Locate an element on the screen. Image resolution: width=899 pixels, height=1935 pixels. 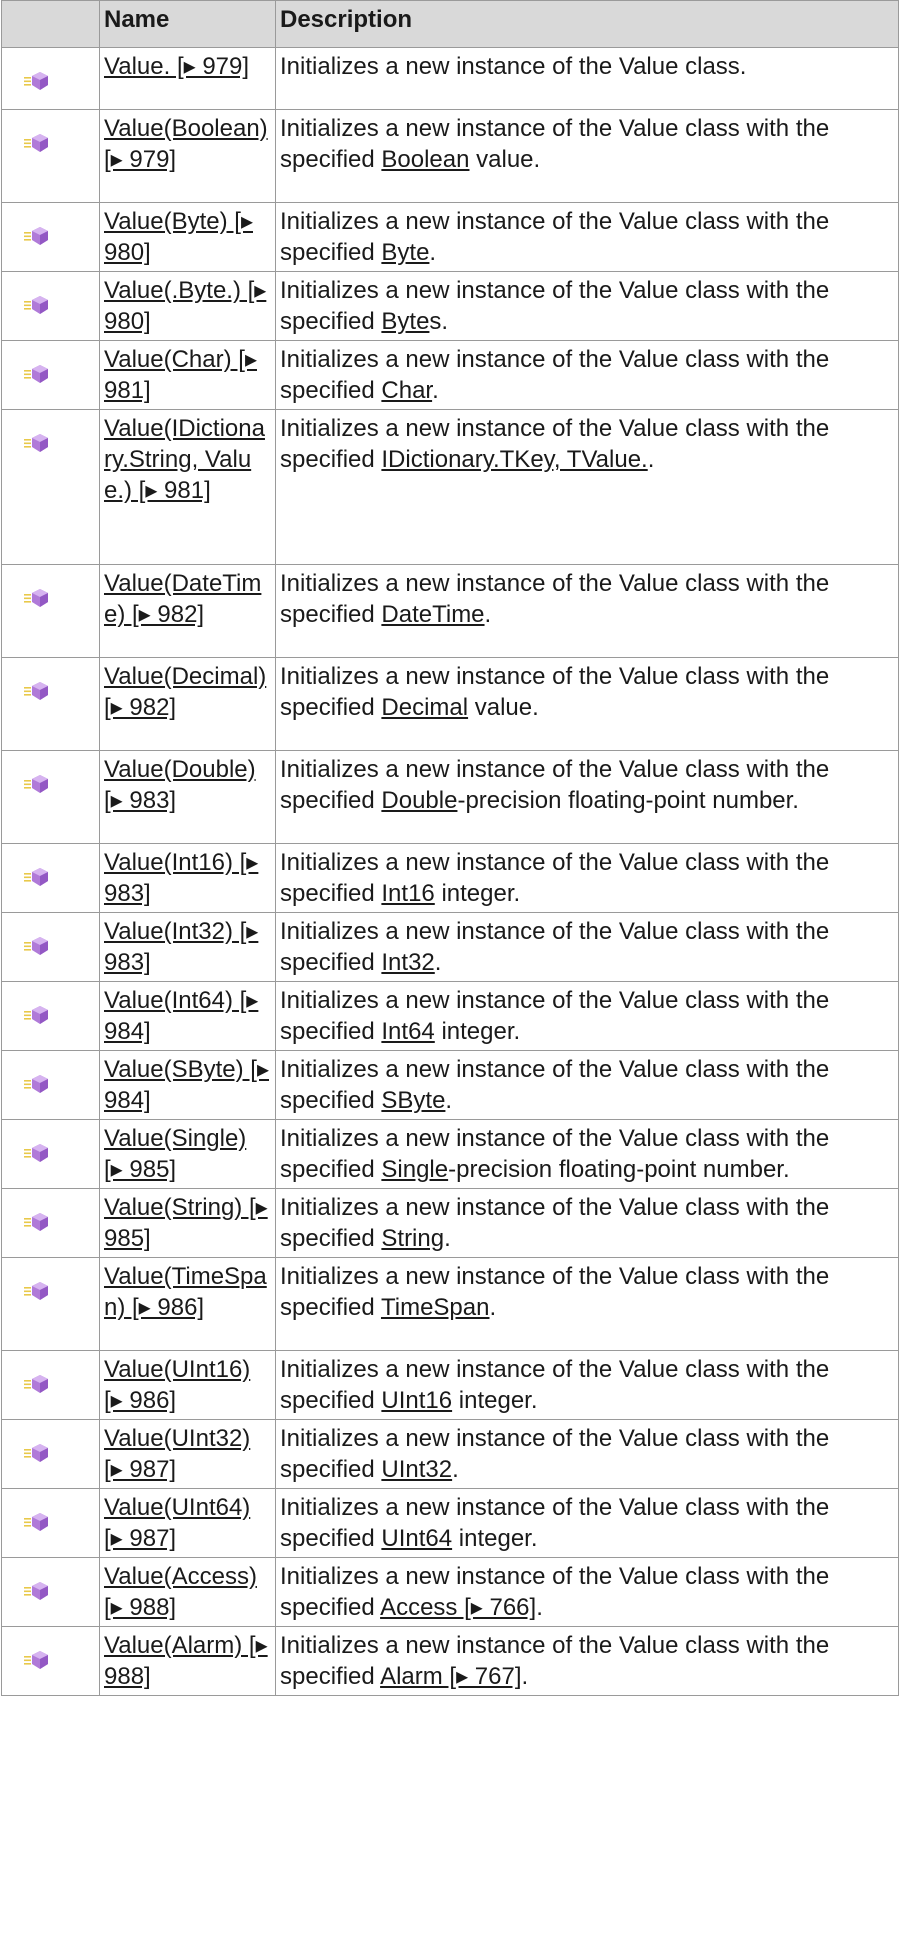
header-icon-column is located at coordinates (50, 24).